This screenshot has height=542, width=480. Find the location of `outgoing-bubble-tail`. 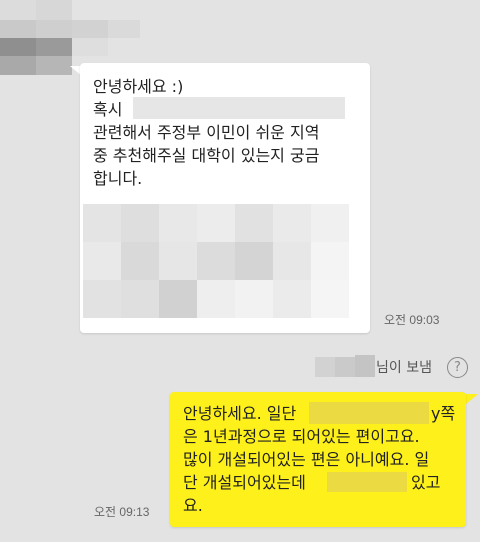

outgoing-bubble-tail is located at coordinates (472, 399).